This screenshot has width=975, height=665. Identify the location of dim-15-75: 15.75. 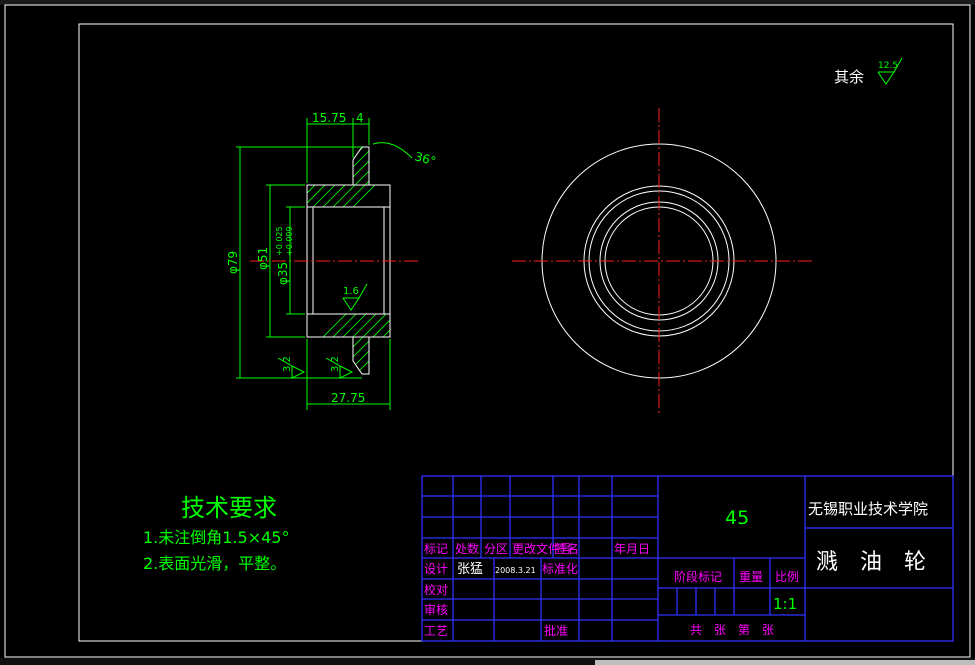
(329, 118).